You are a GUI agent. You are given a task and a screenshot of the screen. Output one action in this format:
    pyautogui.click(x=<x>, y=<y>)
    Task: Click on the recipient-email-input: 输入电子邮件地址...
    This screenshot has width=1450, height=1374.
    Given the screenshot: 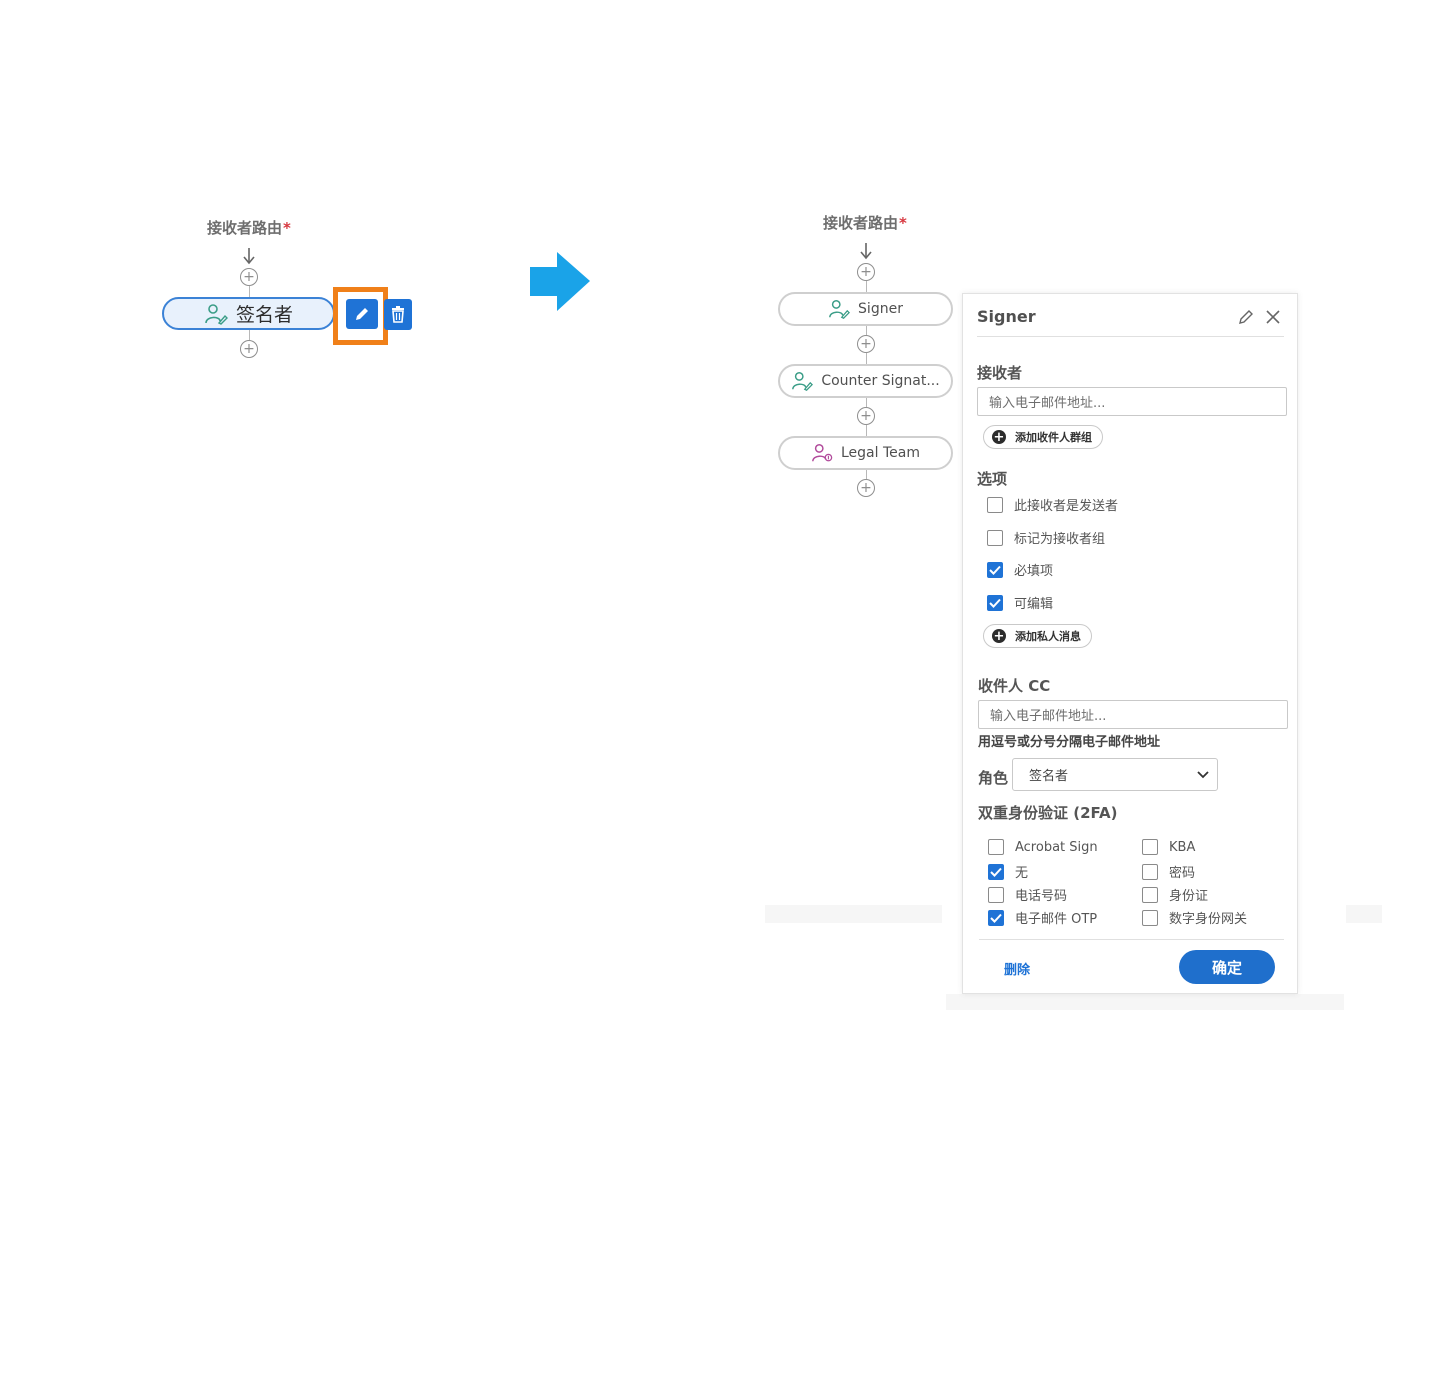 What is the action you would take?
    pyautogui.click(x=1132, y=401)
    